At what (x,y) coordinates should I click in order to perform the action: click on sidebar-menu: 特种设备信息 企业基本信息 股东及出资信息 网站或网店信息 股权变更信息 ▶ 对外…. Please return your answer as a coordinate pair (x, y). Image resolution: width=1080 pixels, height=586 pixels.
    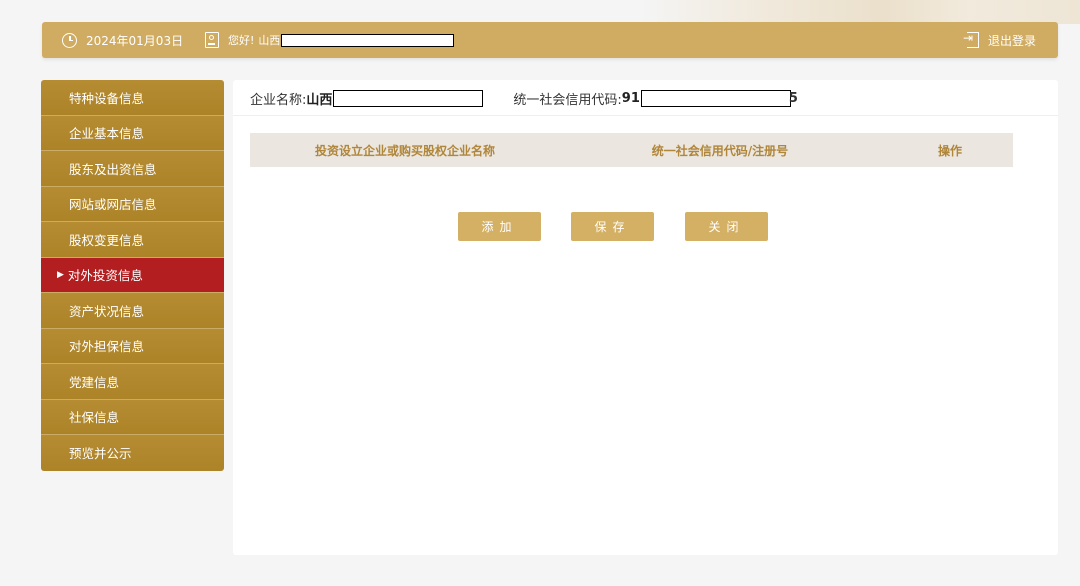
    Looking at the image, I should click on (132, 275).